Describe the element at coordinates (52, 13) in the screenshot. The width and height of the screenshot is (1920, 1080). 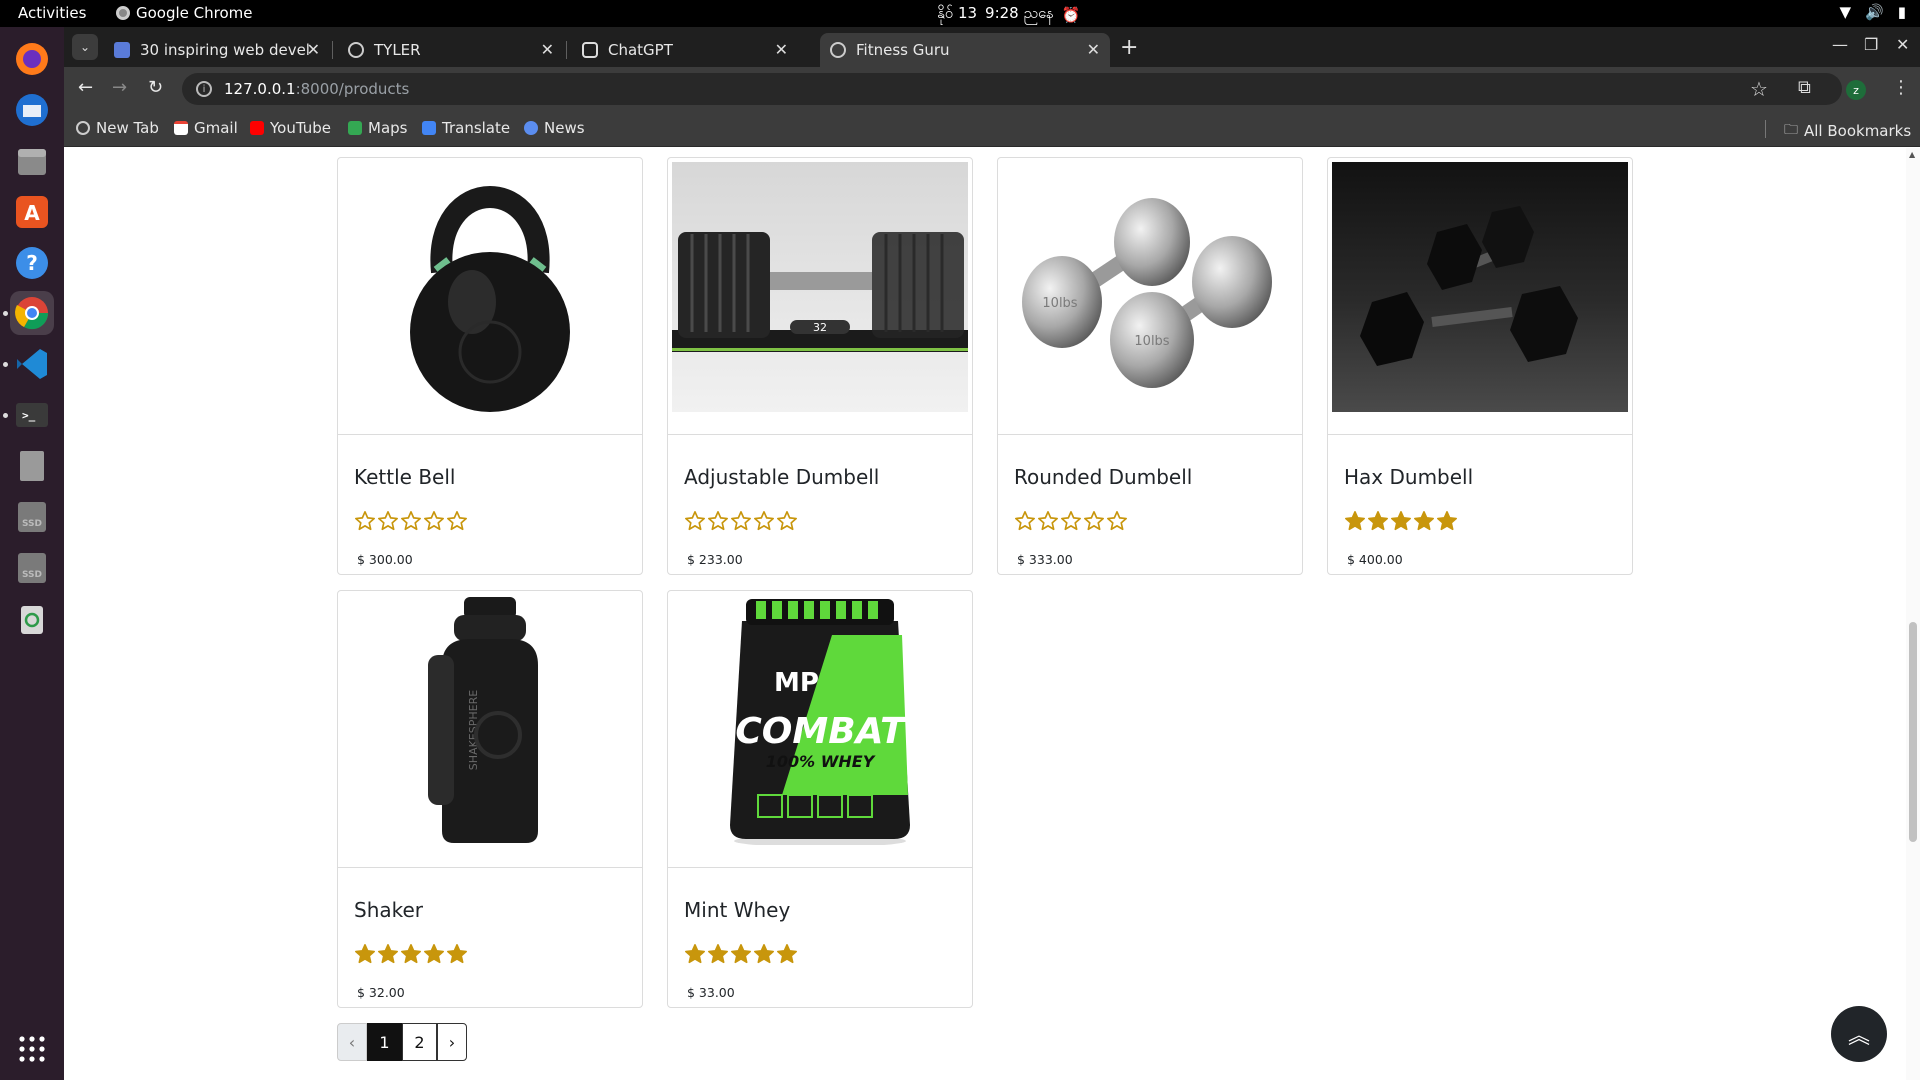
I see `activities-button: Activities` at that location.